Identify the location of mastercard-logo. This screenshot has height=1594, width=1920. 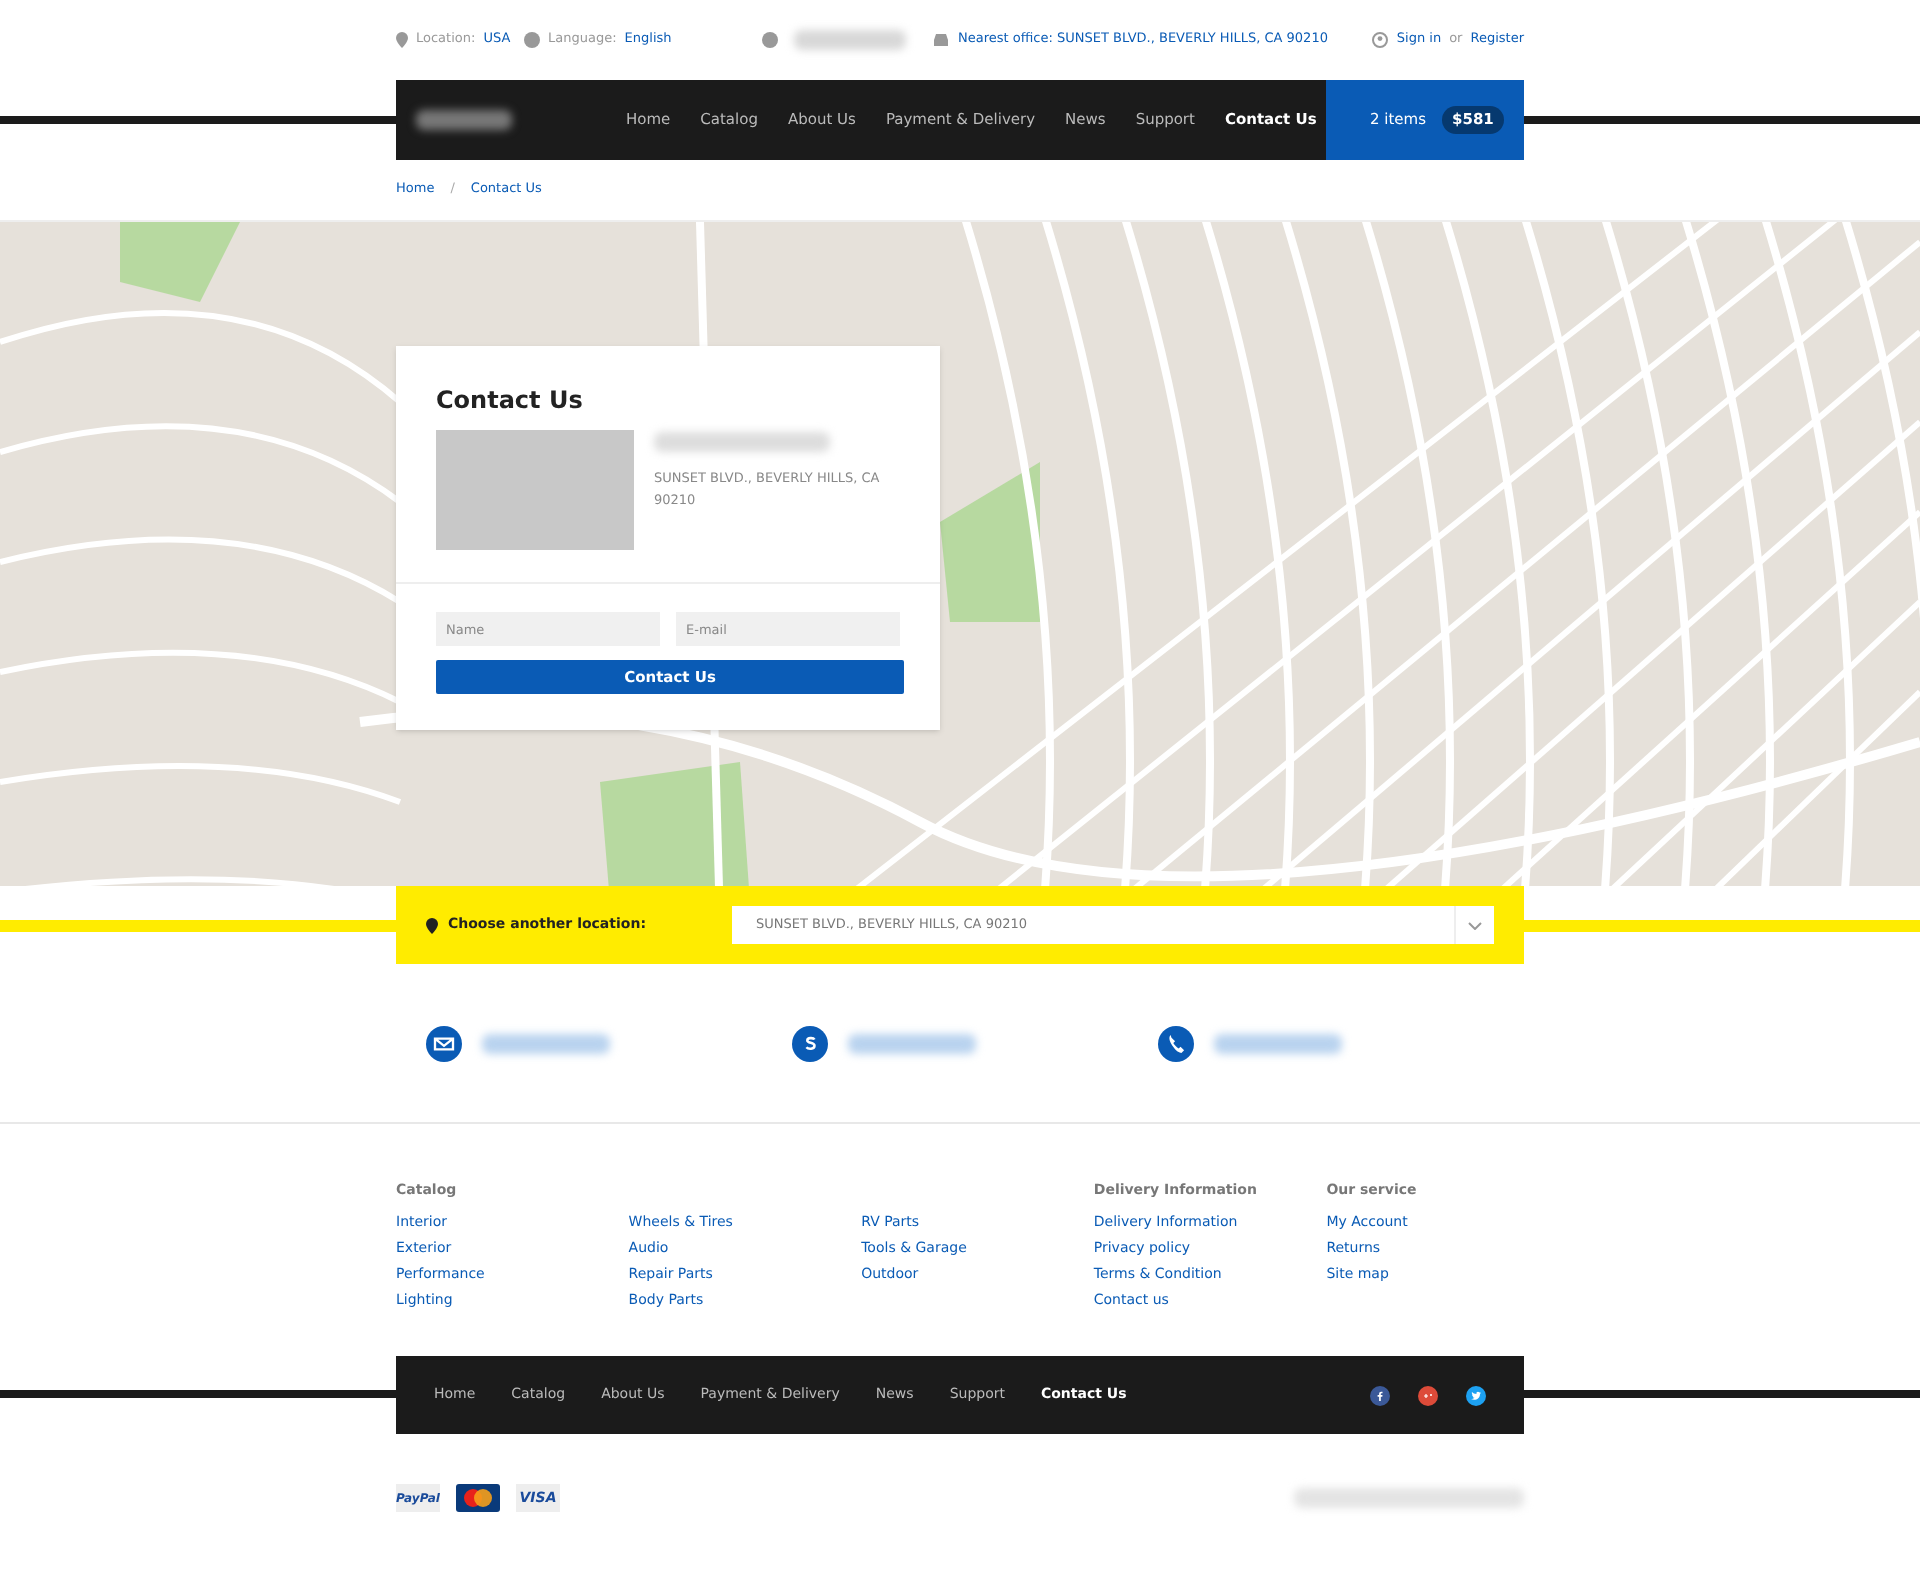
(478, 1498).